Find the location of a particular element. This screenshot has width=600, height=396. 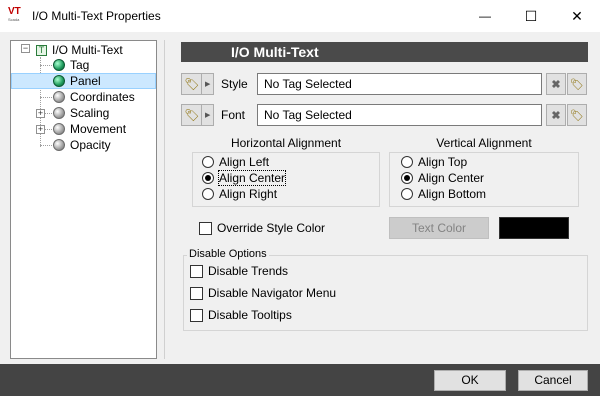

override-style-color-checkbox: Override Style Color is located at coordinates (262, 228).